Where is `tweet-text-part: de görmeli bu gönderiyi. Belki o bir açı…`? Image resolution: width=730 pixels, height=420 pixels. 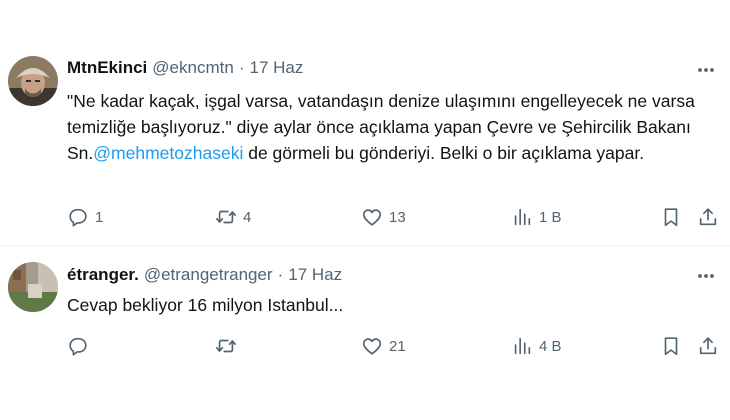 tweet-text-part: de görmeli bu gönderiyi. Belki o bir açı… is located at coordinates (444, 153).